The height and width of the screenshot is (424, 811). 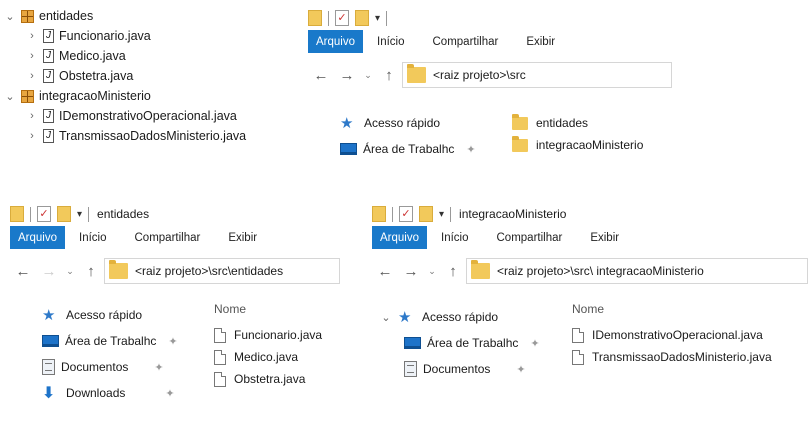 I want to click on file-name: Medico.java, so click(x=266, y=357).